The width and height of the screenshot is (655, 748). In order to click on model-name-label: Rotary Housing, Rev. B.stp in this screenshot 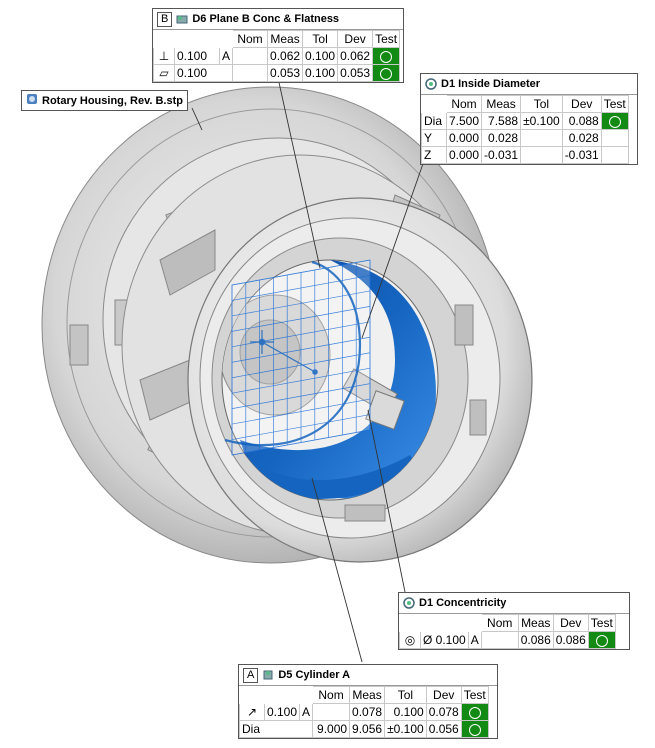, I will do `click(104, 100)`.